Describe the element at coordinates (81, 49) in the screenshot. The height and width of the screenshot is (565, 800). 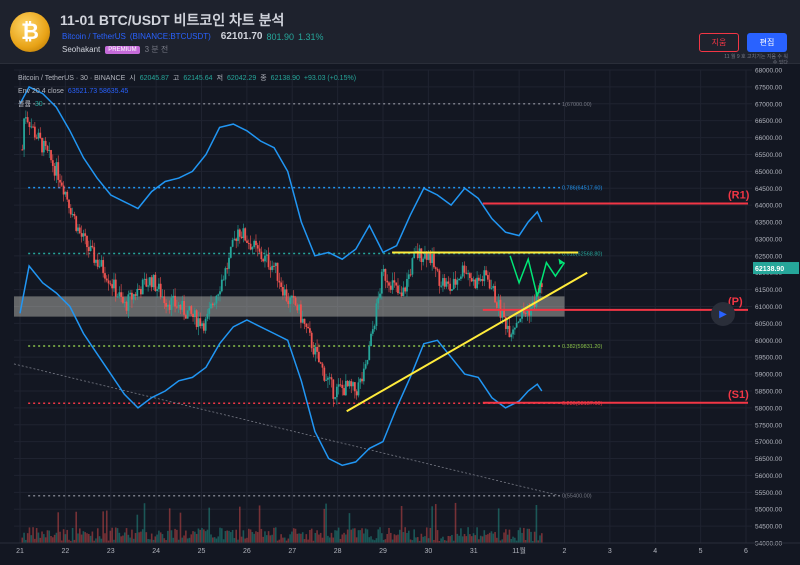
I see `author-link: Seohakant` at that location.